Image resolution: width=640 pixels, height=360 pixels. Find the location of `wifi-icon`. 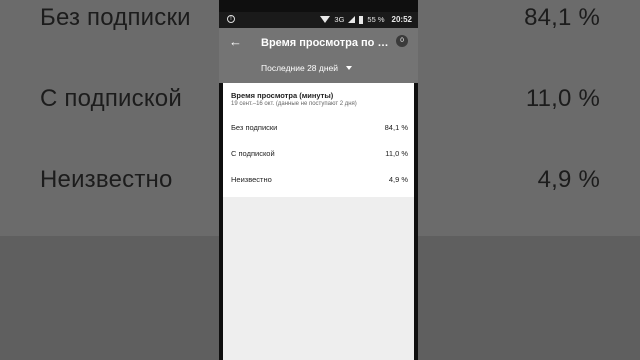

wifi-icon is located at coordinates (325, 19).